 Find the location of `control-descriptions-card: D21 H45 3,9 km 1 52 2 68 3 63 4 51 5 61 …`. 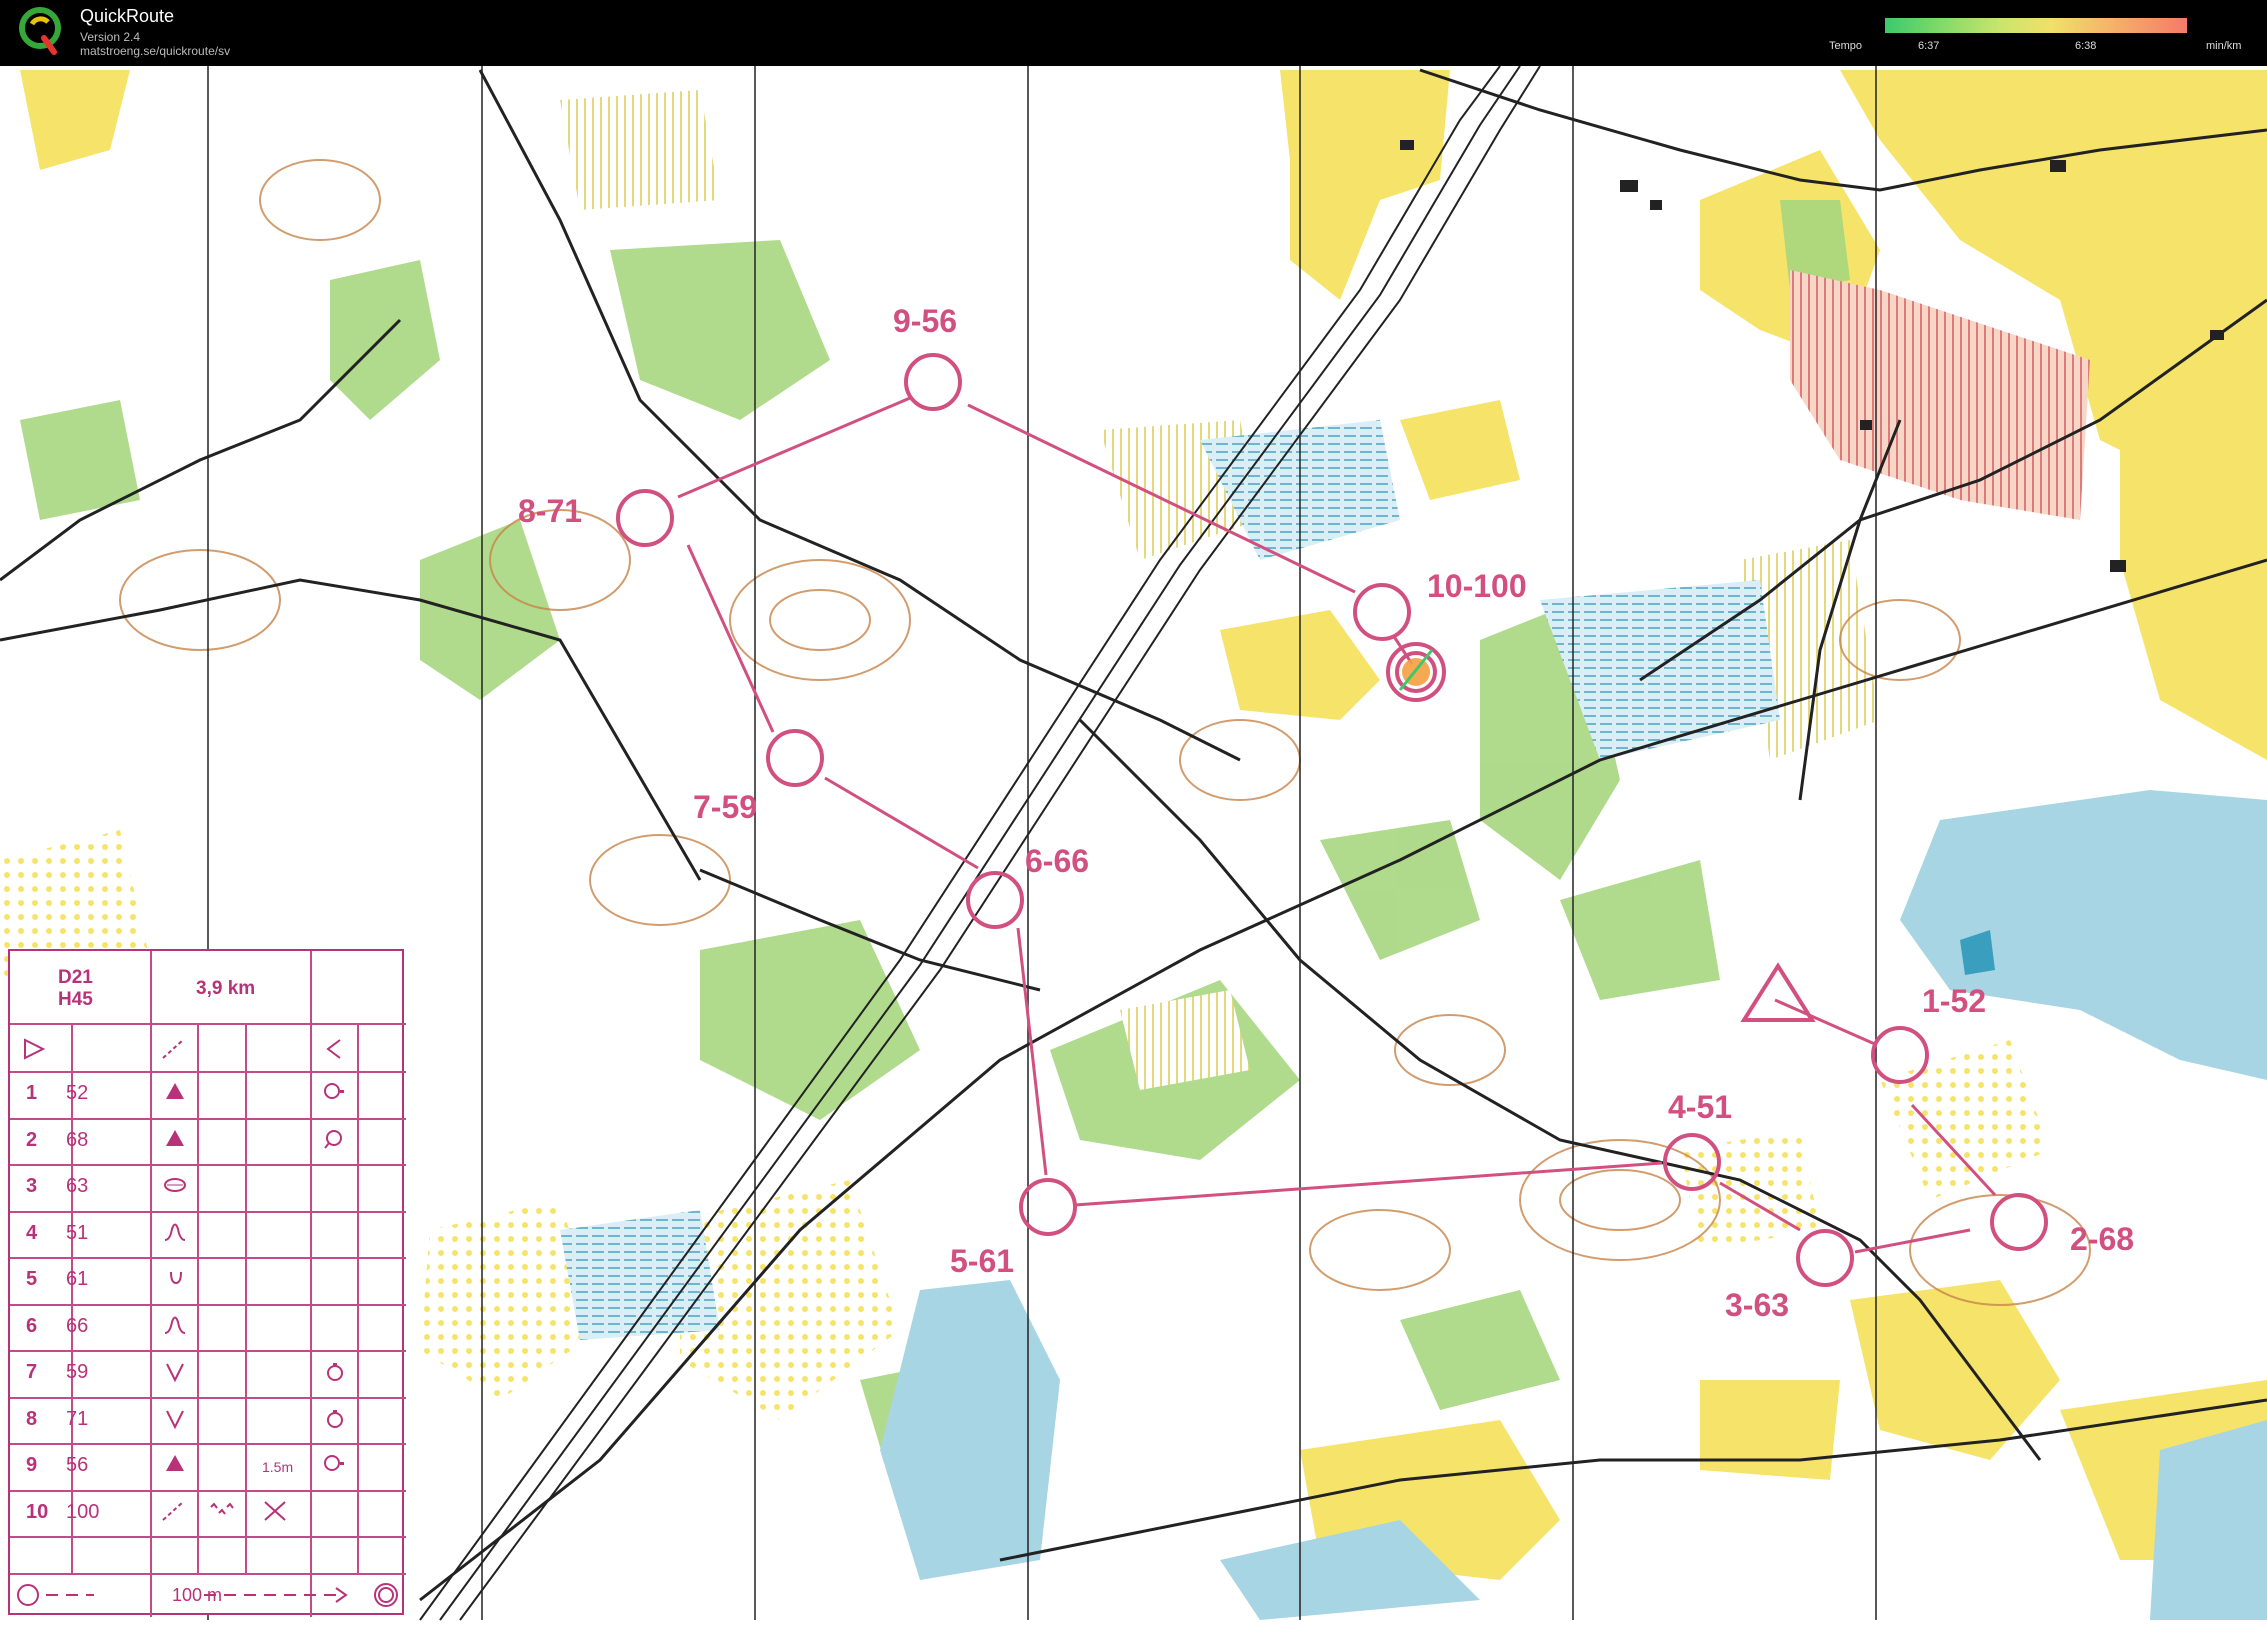

control-descriptions-card: D21 H45 3,9 km 1 52 2 68 3 63 4 51 5 61 … is located at coordinates (207, 1283).